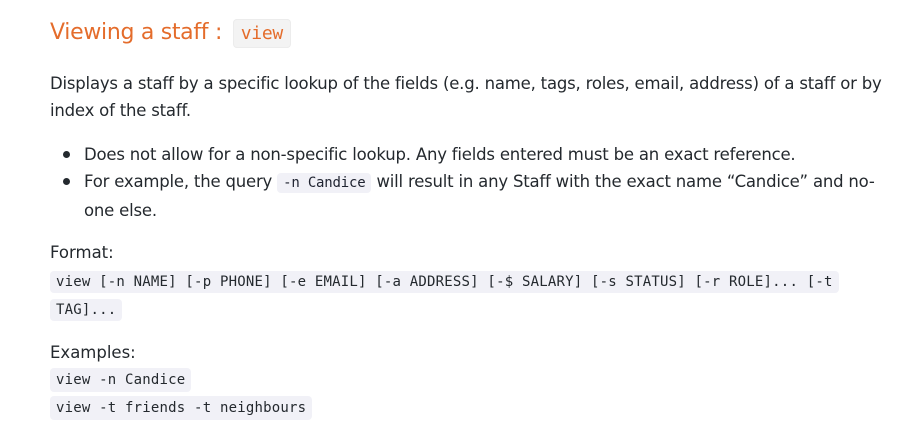 This screenshot has width=923, height=427. I want to click on example-code-2: view -t friends -t neighbours, so click(181, 408).